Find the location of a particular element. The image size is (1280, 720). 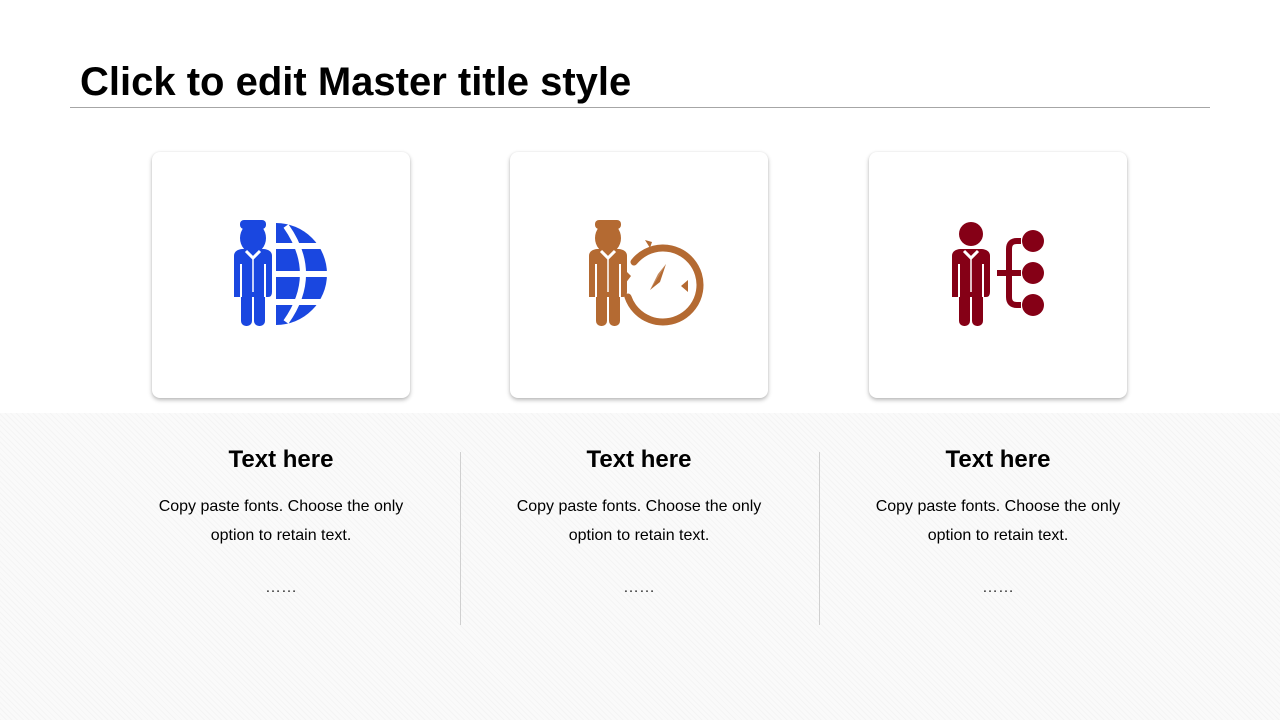

businessman-hierarchy-icon is located at coordinates (998, 274).